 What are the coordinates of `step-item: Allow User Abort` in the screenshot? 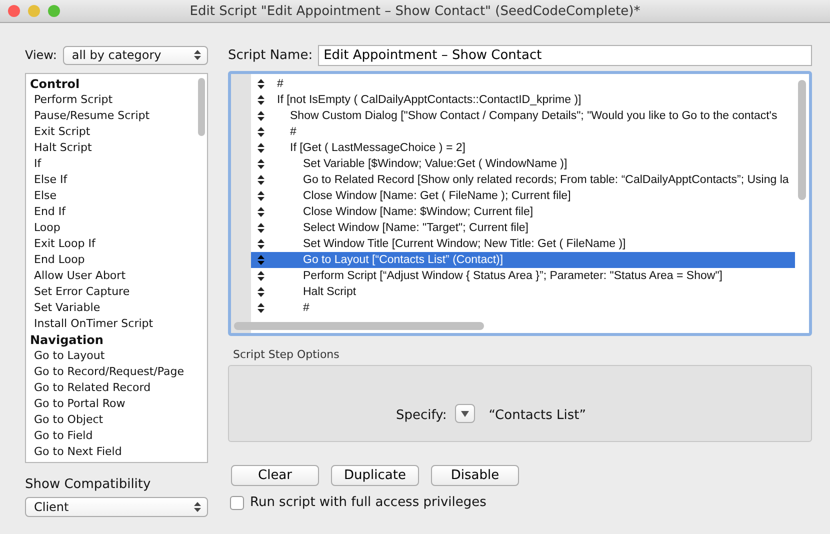 It's located at (118, 276).